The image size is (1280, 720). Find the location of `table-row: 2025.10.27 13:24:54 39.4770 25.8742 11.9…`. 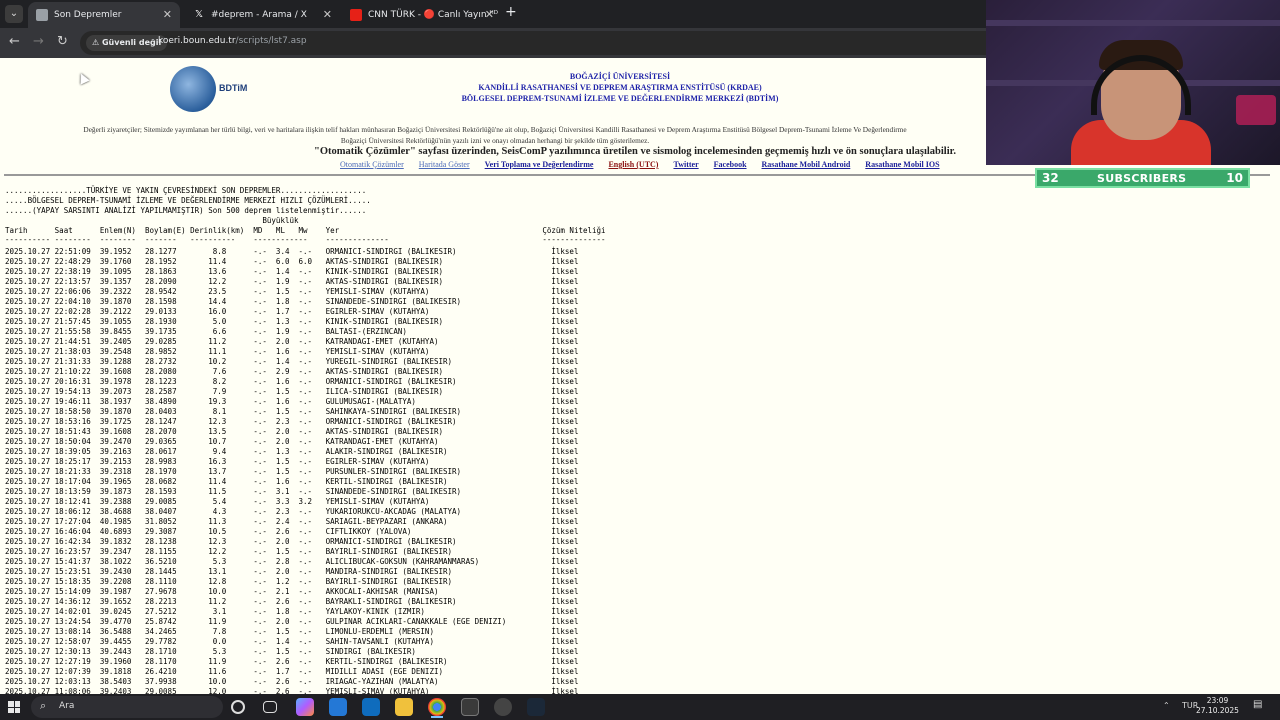

table-row: 2025.10.27 13:24:54 39.4770 25.8742 11.9… is located at coordinates (292, 621).